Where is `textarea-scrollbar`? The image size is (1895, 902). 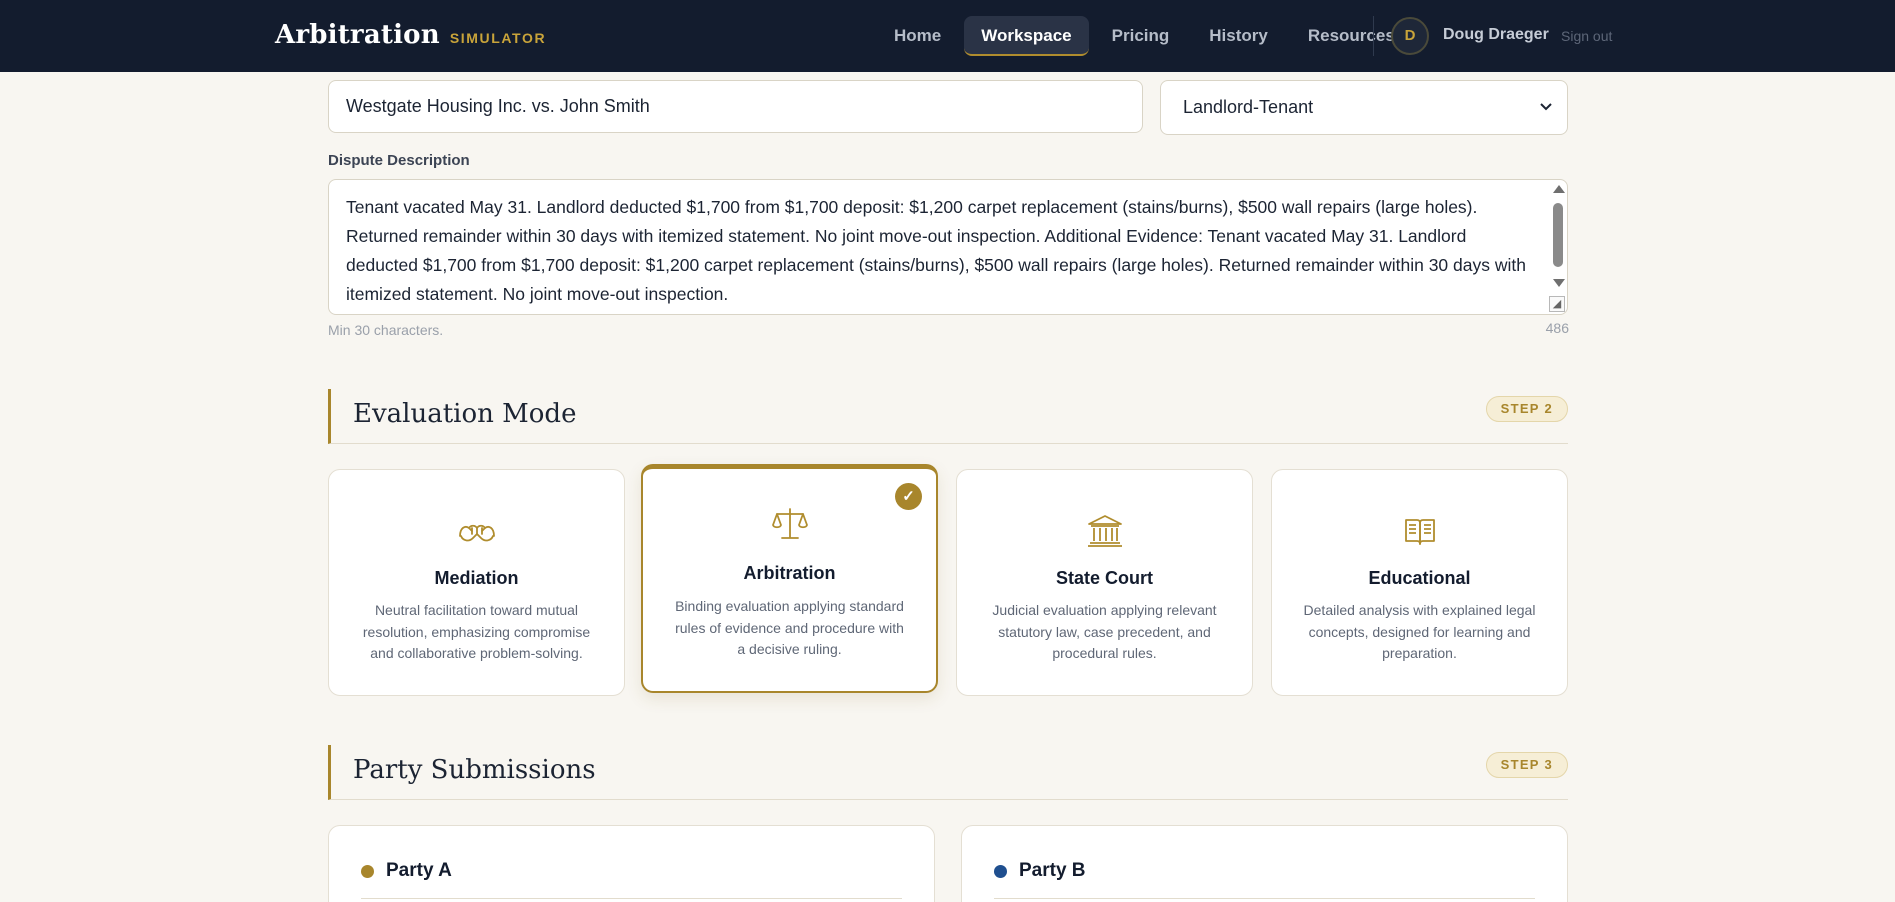
textarea-scrollbar is located at coordinates (1558, 247).